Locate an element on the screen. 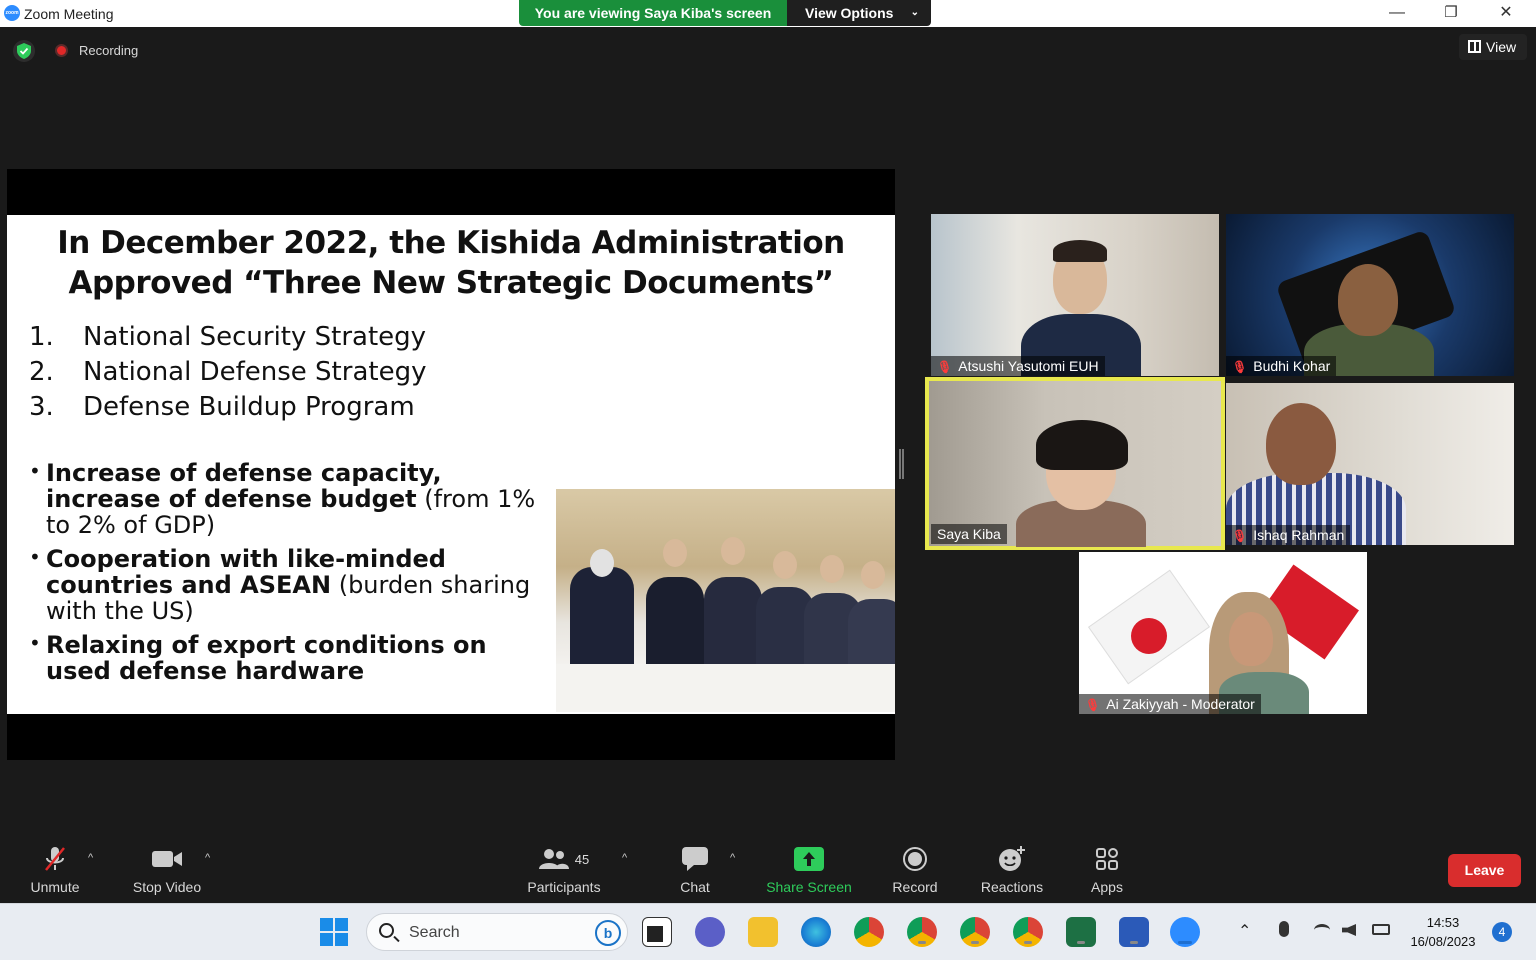 The width and height of the screenshot is (1536, 960). video-tile: 🎙 Atsushi Yasutomi EUH is located at coordinates (1075, 295).